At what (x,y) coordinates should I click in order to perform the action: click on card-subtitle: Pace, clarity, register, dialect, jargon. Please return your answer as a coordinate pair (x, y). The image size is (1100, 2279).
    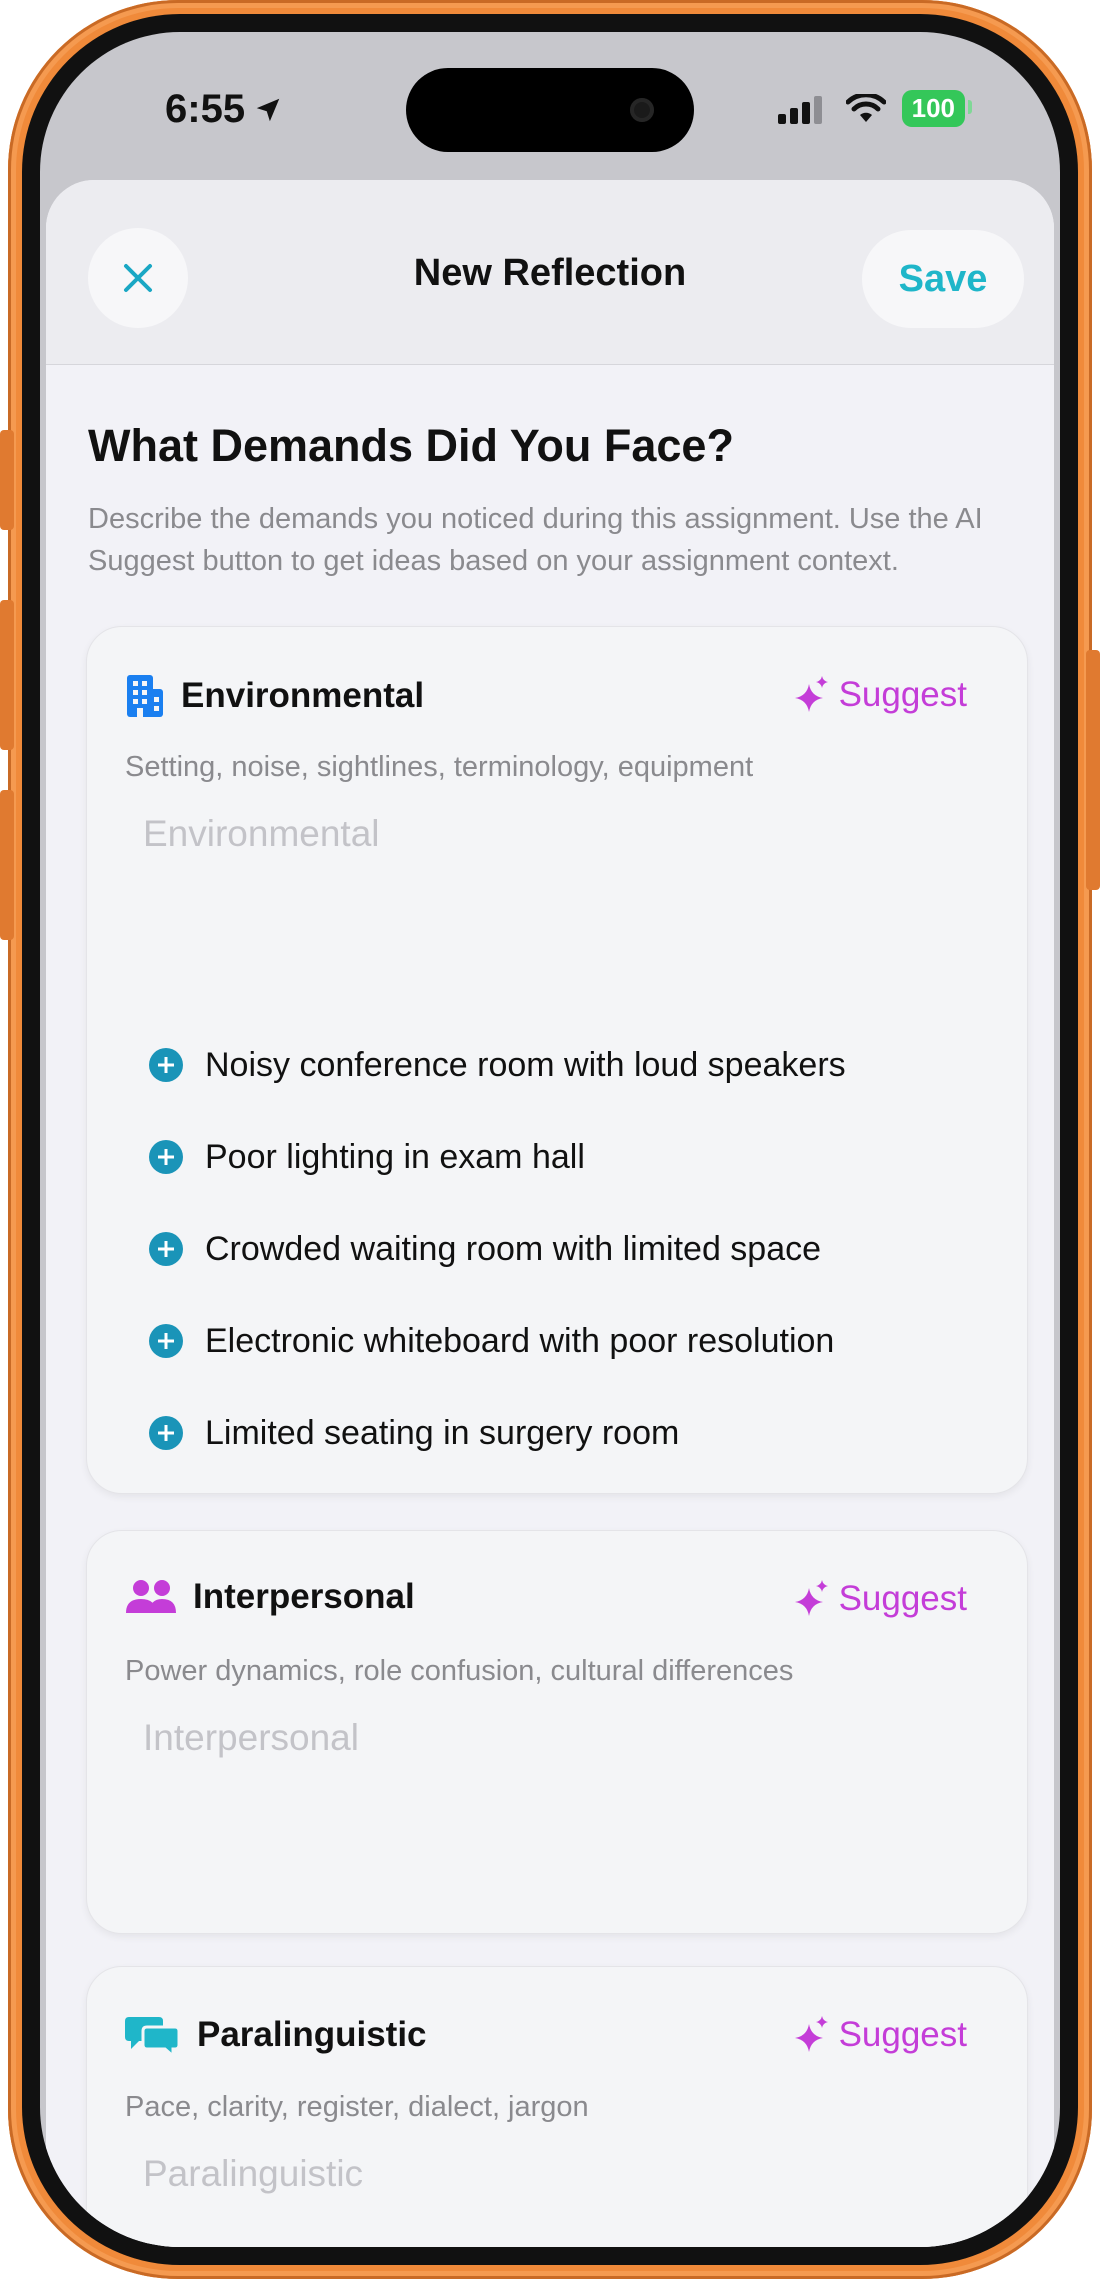
    Looking at the image, I should click on (357, 2107).